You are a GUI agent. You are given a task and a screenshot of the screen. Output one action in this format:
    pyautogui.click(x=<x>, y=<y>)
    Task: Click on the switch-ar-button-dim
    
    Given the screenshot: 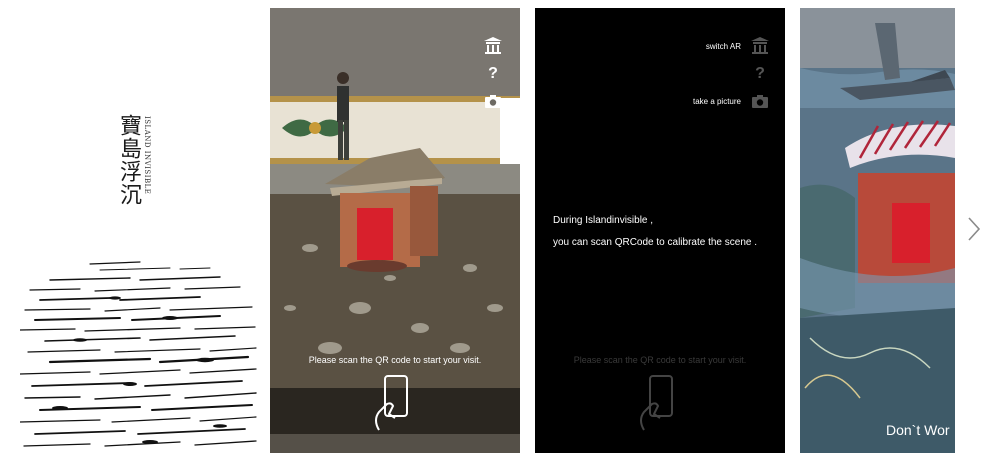 What is the action you would take?
    pyautogui.click(x=760, y=45)
    